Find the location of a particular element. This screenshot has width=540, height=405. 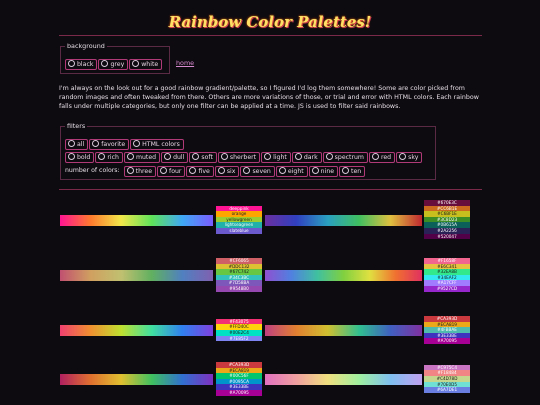

filter-option-label: three is located at coordinates (144, 171).